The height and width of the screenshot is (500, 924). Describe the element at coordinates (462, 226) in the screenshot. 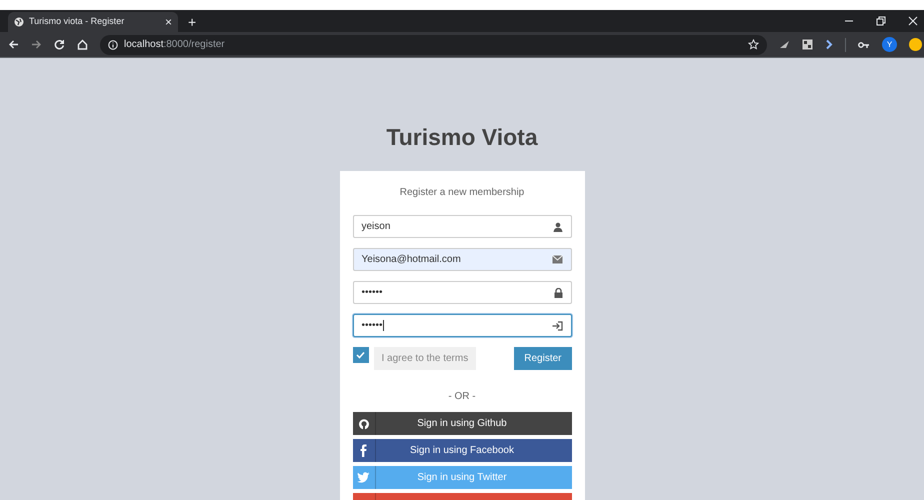

I see `input-field: yeison` at that location.